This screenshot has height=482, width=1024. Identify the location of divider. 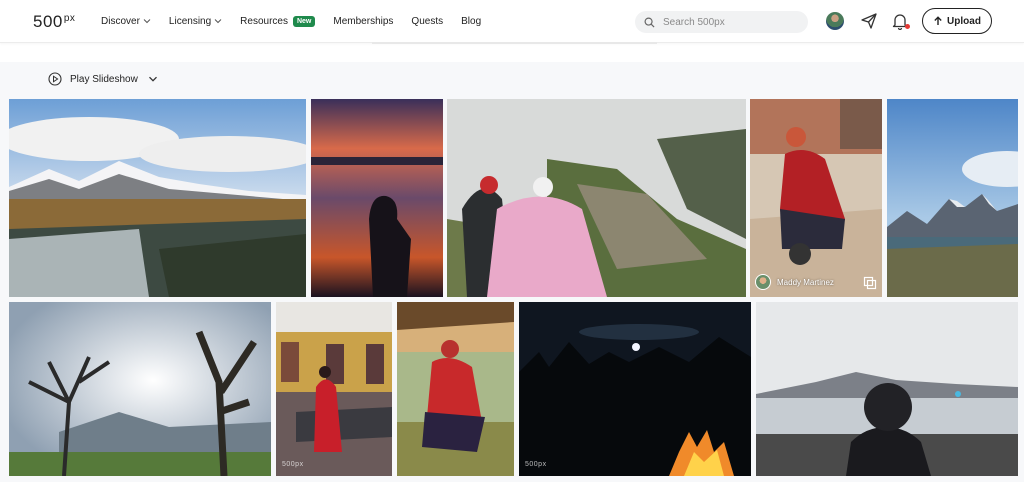
(514, 43).